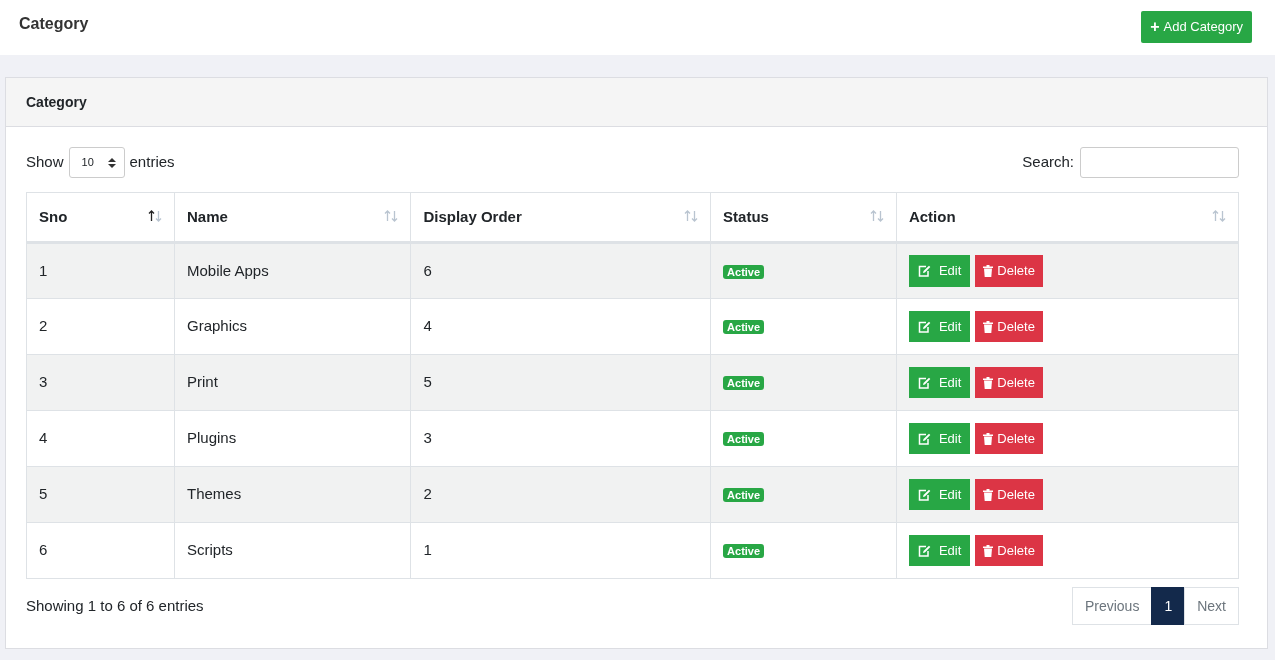 This screenshot has width=1275, height=660. What do you see at coordinates (292, 382) in the screenshot?
I see `table-cell: Print` at bounding box center [292, 382].